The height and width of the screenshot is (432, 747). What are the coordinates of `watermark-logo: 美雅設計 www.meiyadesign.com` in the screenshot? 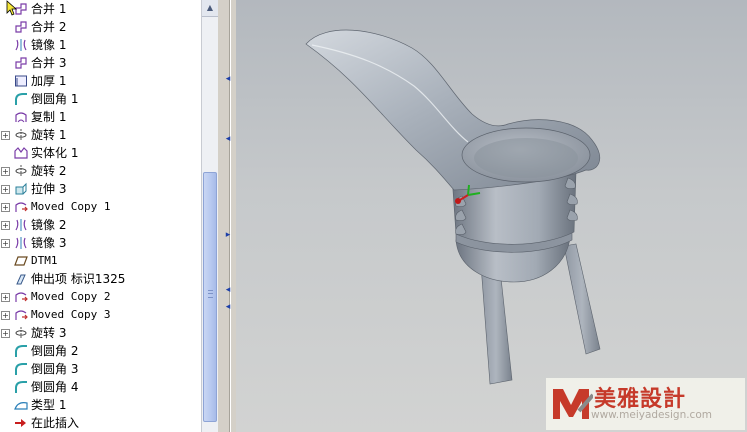 It's located at (645, 404).